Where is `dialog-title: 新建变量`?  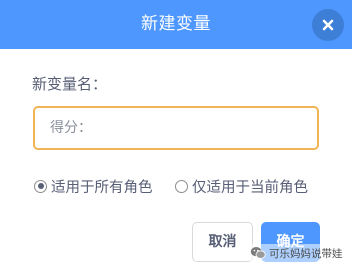 dialog-title: 新建变量 is located at coordinates (176, 24).